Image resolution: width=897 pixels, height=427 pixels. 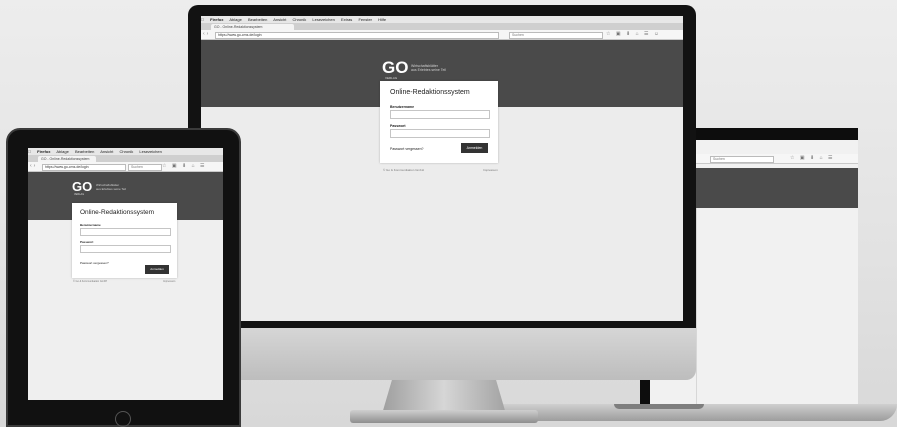 What do you see at coordinates (442, 354) in the screenshot?
I see `imac-chin` at bounding box center [442, 354].